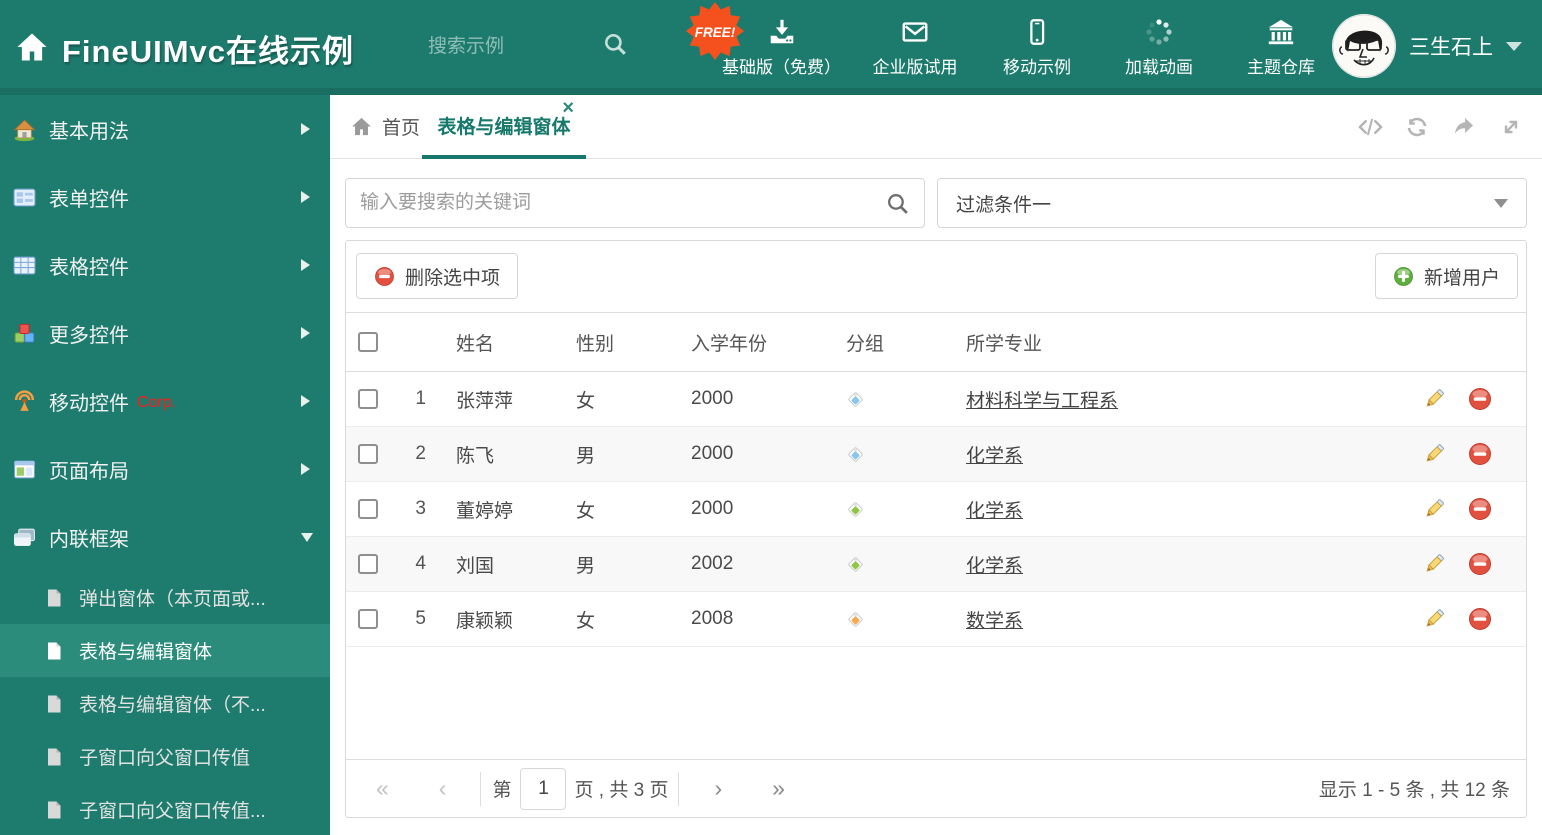  Describe the element at coordinates (165, 129) in the screenshot. I see `sidebar-item-basic-usage: 基本用法` at that location.